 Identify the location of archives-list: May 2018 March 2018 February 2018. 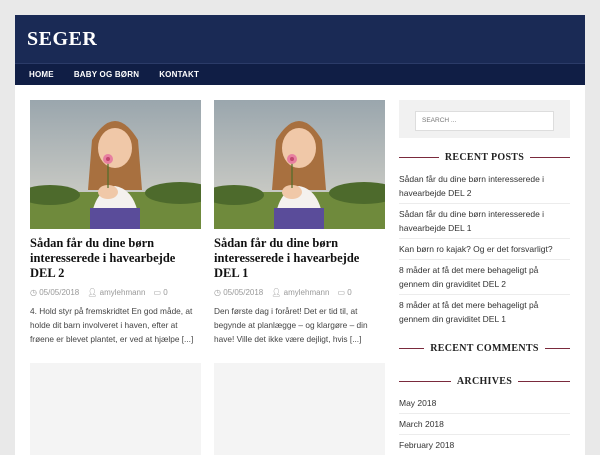
(484, 424).